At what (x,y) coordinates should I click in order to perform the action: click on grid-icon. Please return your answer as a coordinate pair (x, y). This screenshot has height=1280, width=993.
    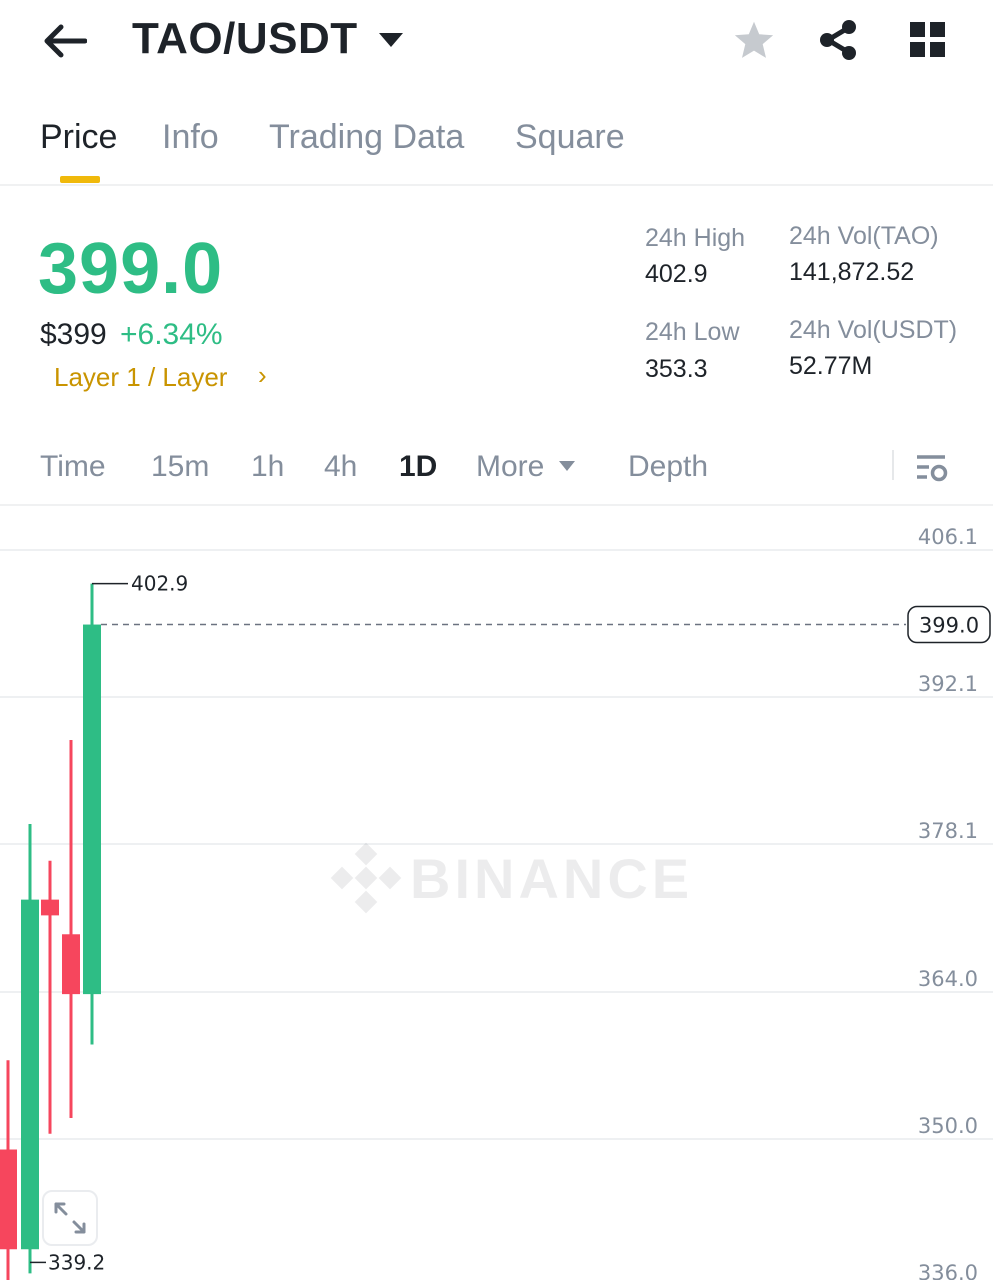
    Looking at the image, I should click on (928, 40).